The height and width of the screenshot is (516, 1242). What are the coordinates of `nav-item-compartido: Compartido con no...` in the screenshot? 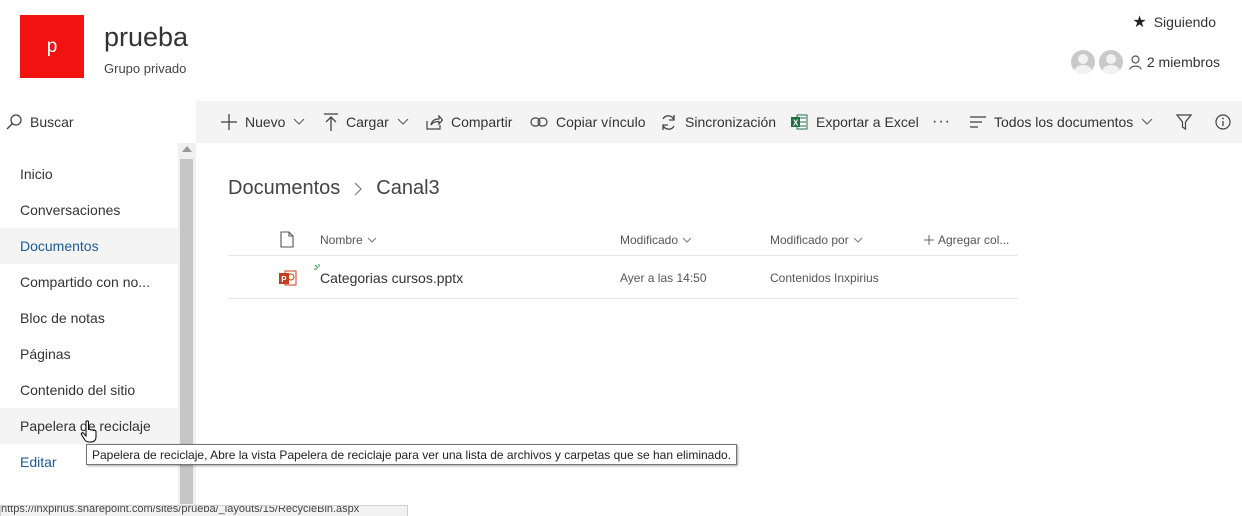 It's located at (89, 282).